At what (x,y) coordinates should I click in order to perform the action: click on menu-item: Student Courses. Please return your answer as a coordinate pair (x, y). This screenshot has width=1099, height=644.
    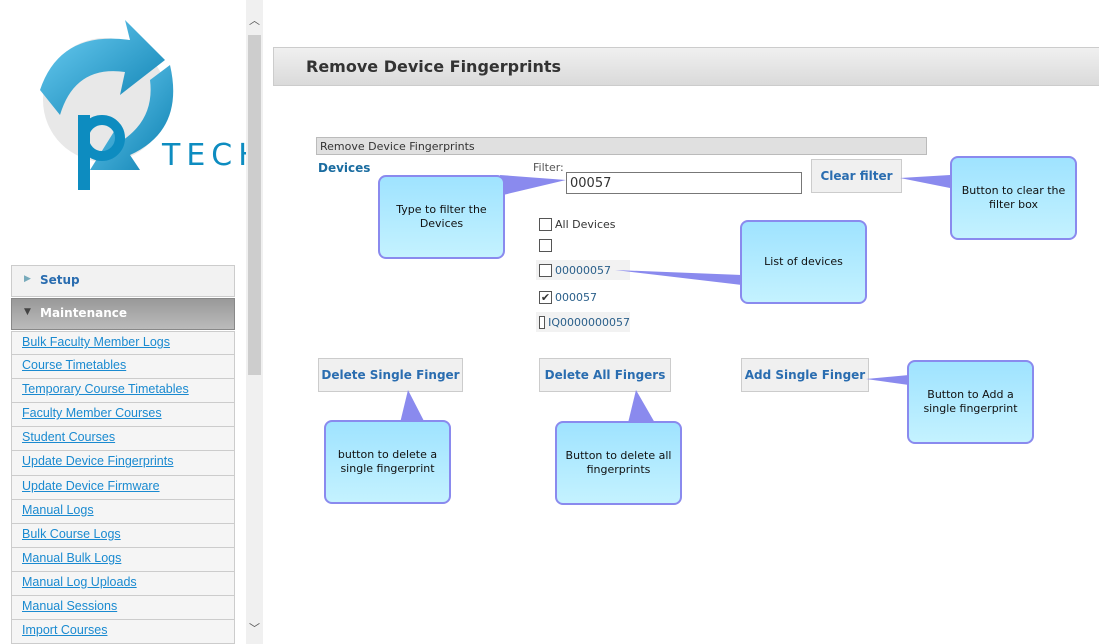
    Looking at the image, I should click on (123, 439).